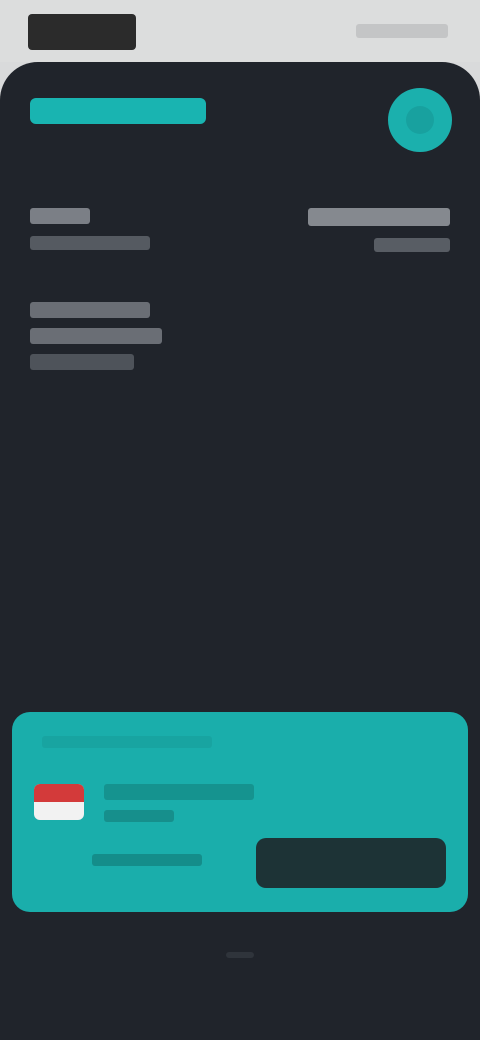 This screenshot has height=1040, width=480. Describe the element at coordinates (240, 955) in the screenshot. I see `home-indicator` at that location.